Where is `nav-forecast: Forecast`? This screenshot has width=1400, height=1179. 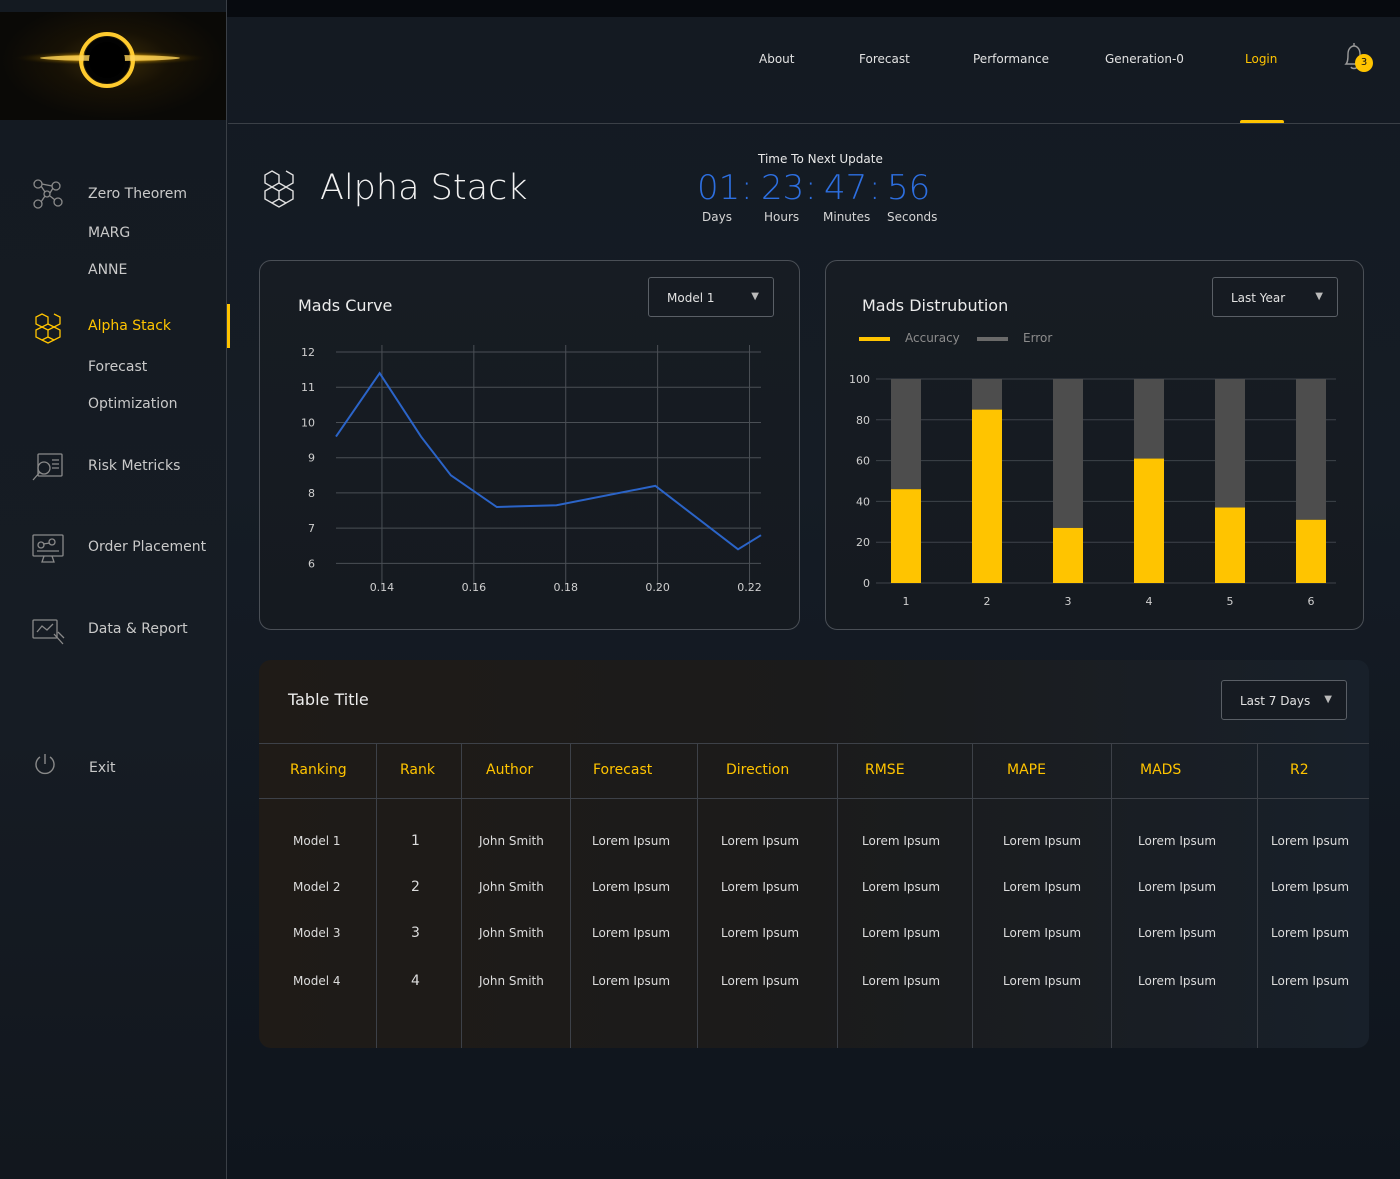 nav-forecast: Forecast is located at coordinates (884, 59).